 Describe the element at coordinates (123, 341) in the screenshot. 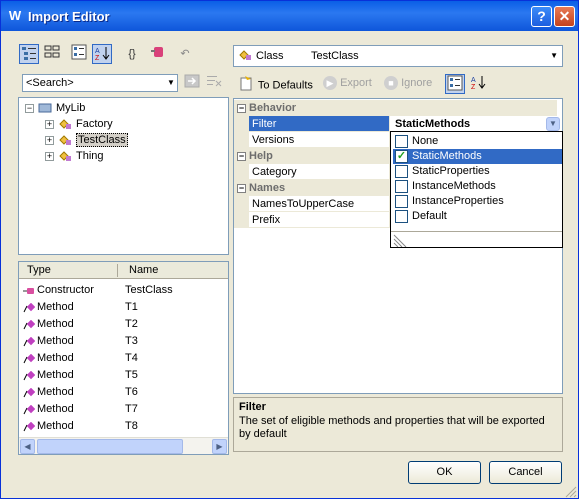

I see `list-row: Method T3` at that location.